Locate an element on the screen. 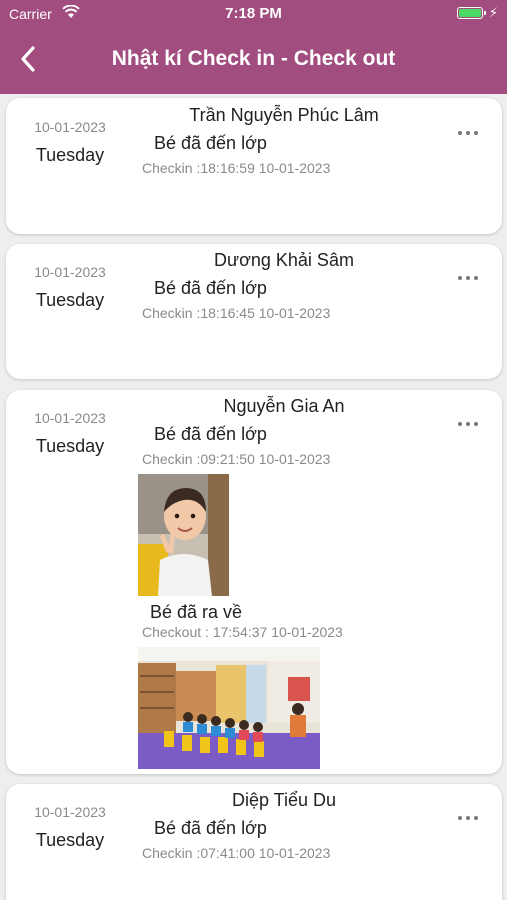  checkout-status: Bé đã ra về is located at coordinates (196, 612).